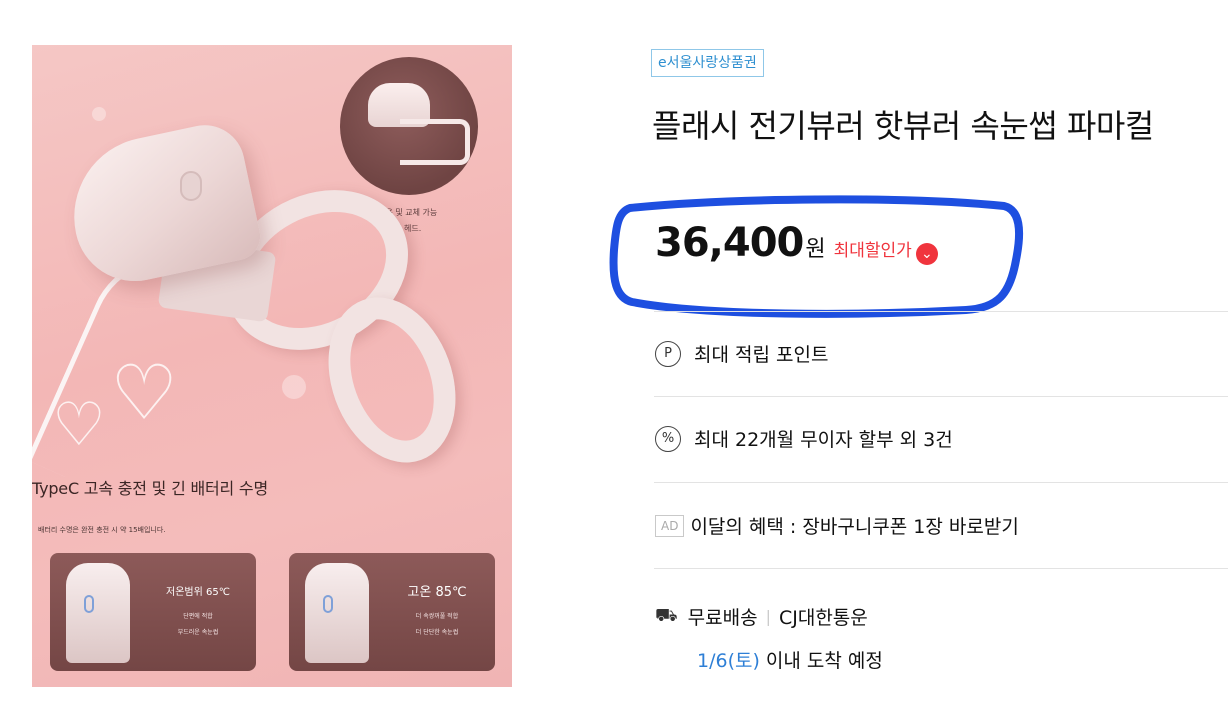  Describe the element at coordinates (198, 616) in the screenshot. I see `card-line: 단편에 적합` at that location.